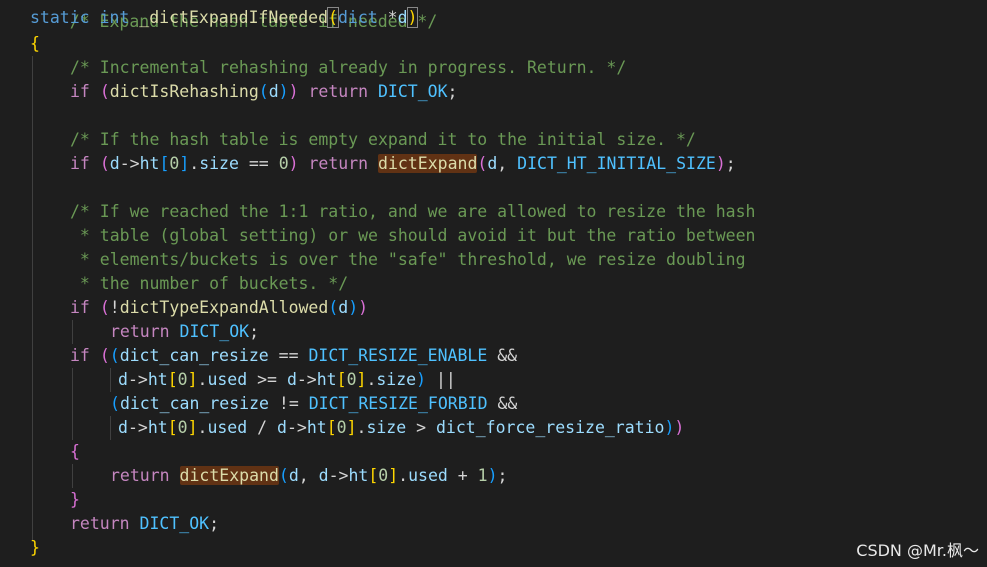  I want to click on variable: dict_force_resize_ratio, so click(550, 427).